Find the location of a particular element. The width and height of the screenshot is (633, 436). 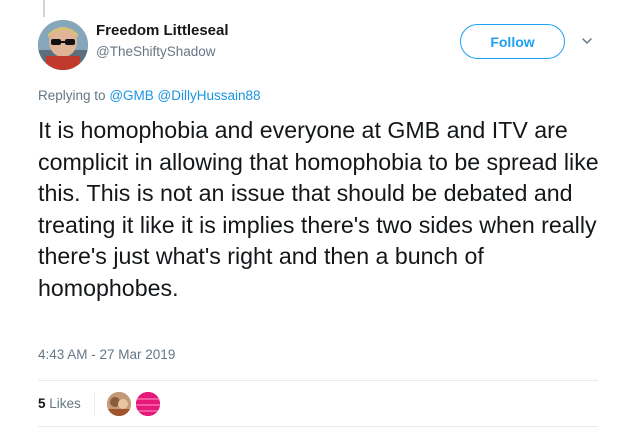

likes-label: Likes is located at coordinates (65, 403).